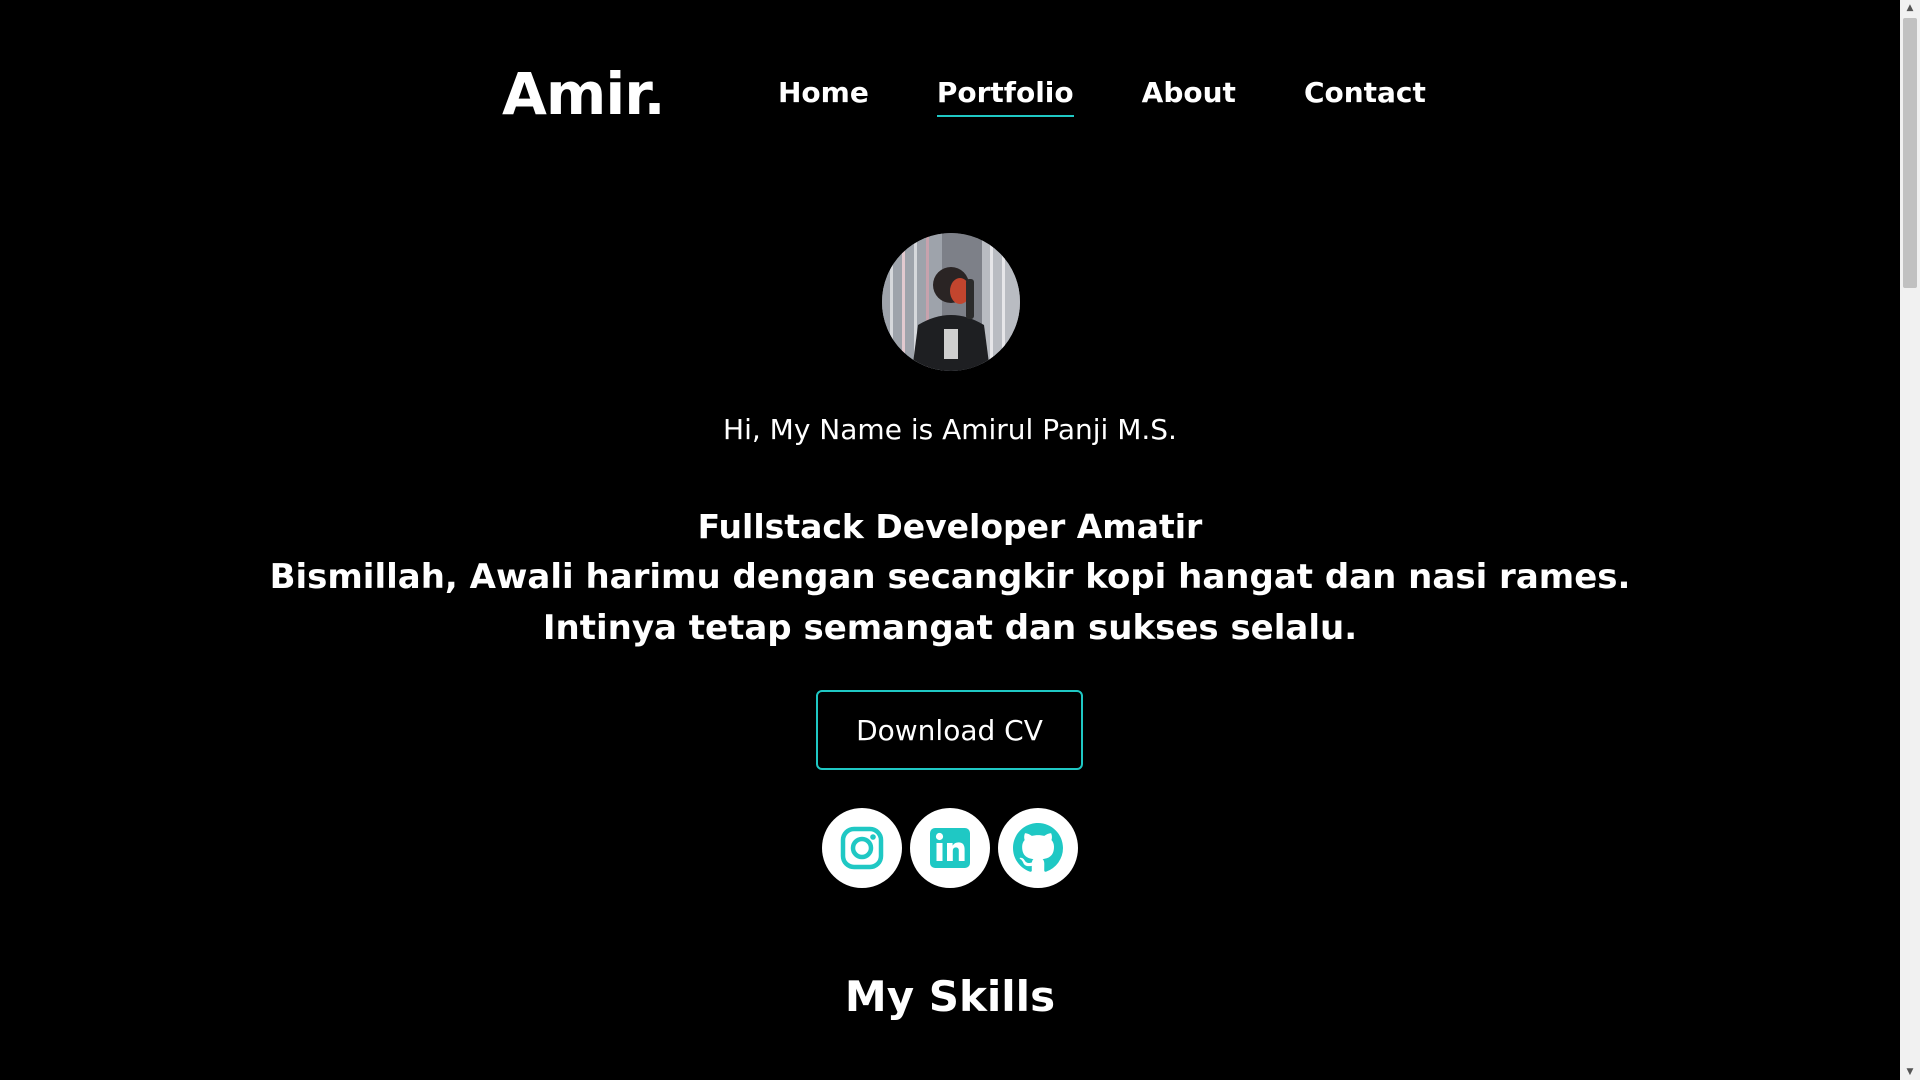  What do you see at coordinates (950, 526) in the screenshot?
I see `tagline-role: Fullstack Developer Amatir` at bounding box center [950, 526].